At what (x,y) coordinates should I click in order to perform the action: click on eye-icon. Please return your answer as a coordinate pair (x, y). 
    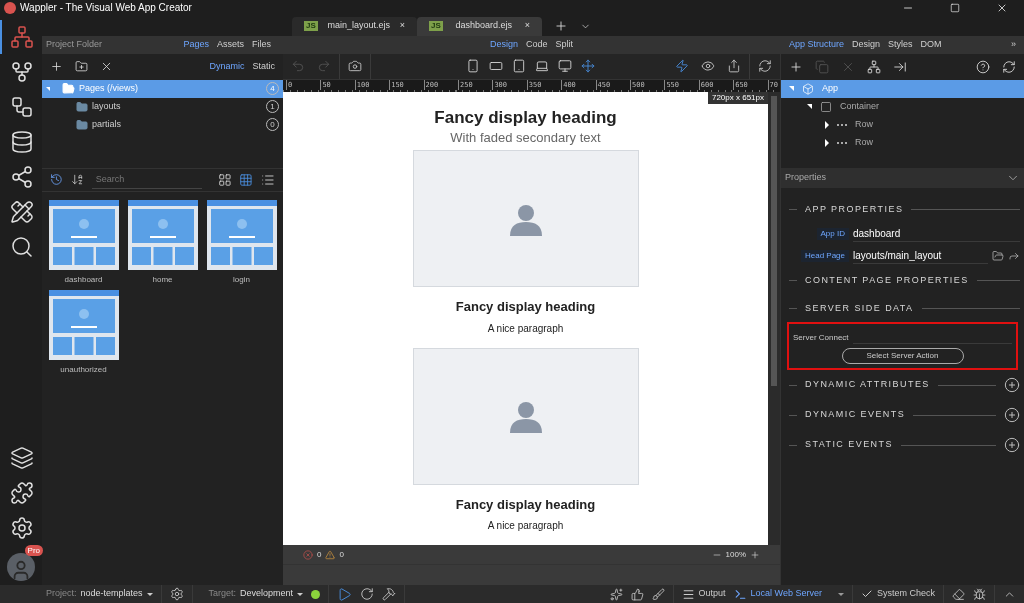
    Looking at the image, I should click on (708, 66).